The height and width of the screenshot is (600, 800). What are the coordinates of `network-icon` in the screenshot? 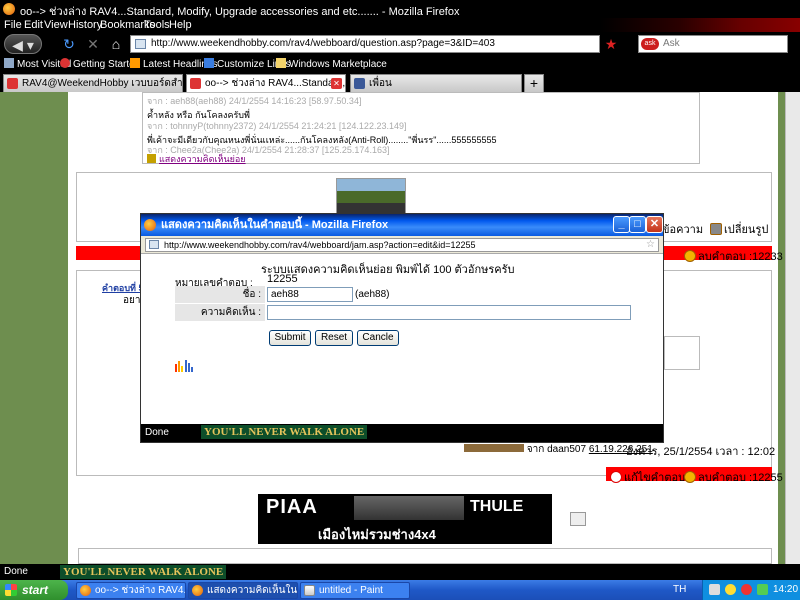 It's located at (730, 589).